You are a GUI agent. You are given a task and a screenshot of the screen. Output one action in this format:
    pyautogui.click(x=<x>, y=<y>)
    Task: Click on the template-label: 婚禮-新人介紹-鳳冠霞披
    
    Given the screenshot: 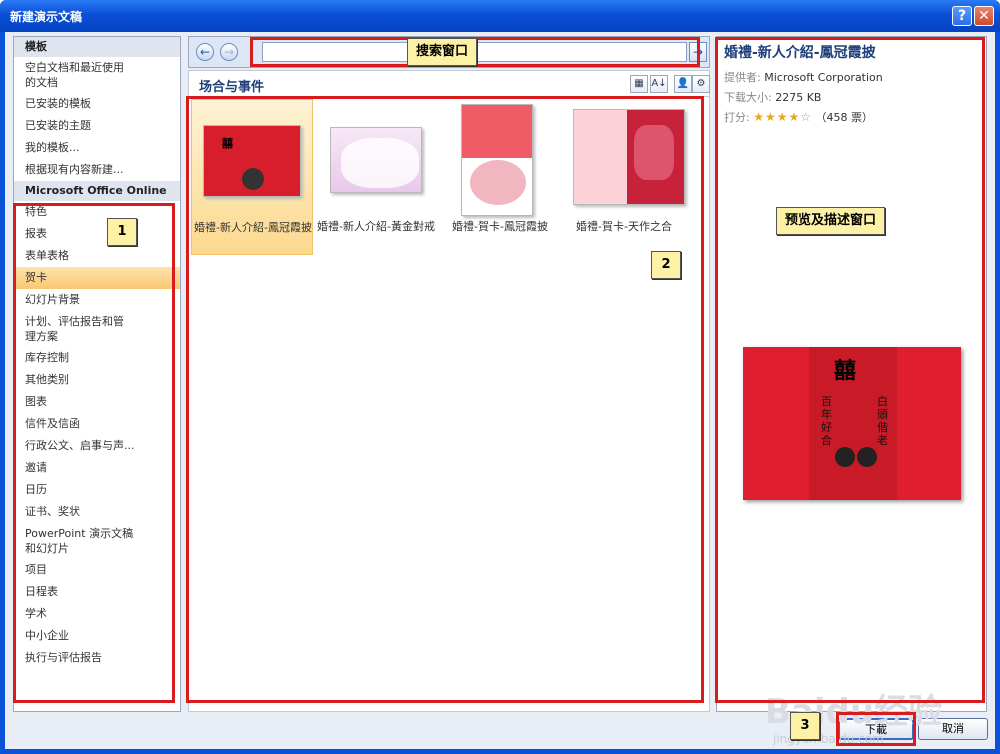 What is the action you would take?
    pyautogui.click(x=253, y=227)
    